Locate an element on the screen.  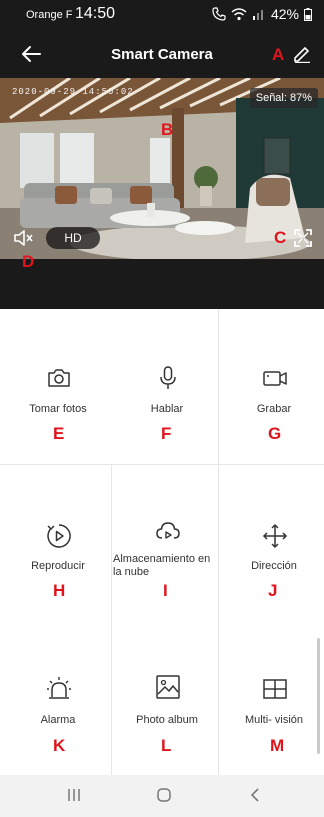
tile-label: Multi- visión is located at coordinates (274, 720).